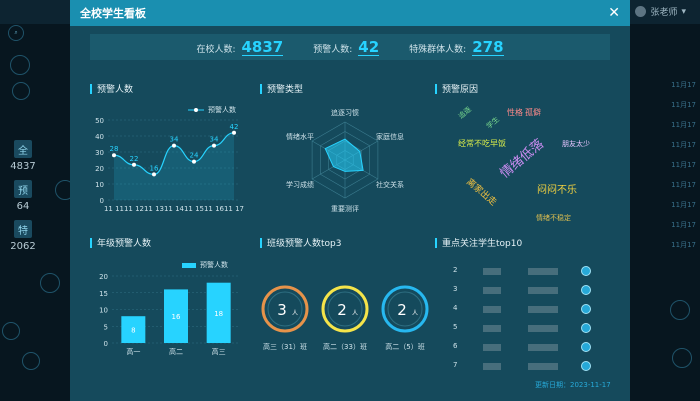 The width and height of the screenshot is (700, 401). What do you see at coordinates (614, 13) in the screenshot?
I see `close-icon: ✕` at bounding box center [614, 13].